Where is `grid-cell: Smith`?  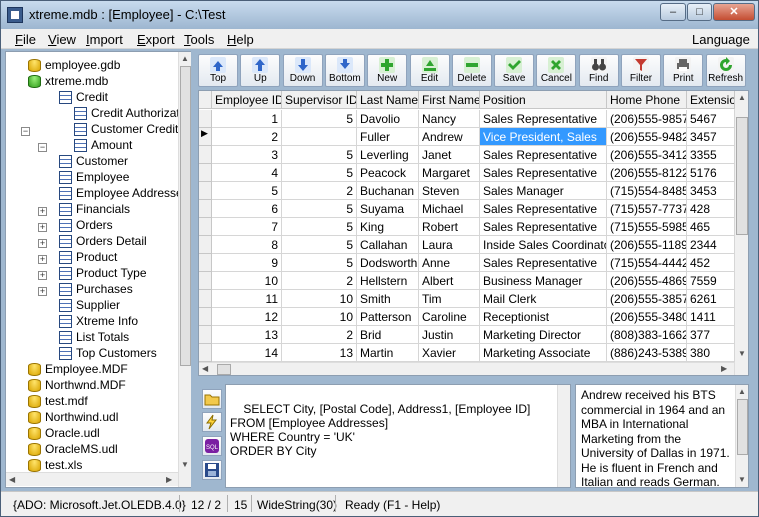
grid-cell: Smith is located at coordinates (388, 299).